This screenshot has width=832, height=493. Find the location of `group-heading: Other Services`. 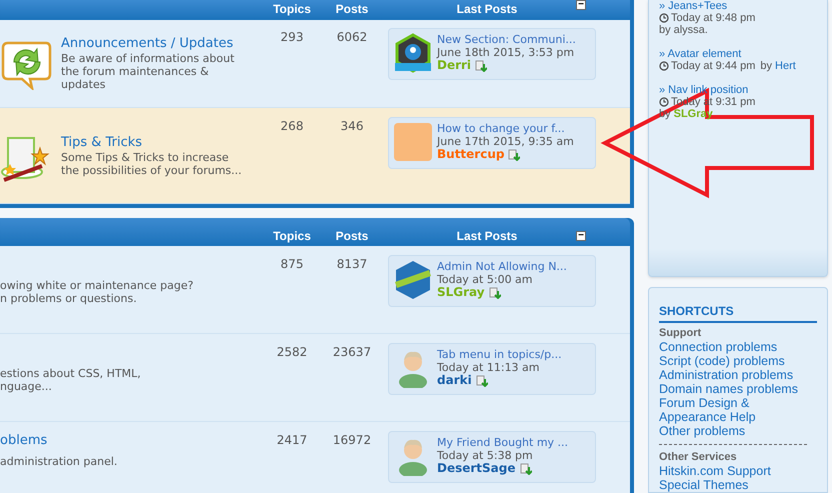

group-heading: Other Services is located at coordinates (698, 457).